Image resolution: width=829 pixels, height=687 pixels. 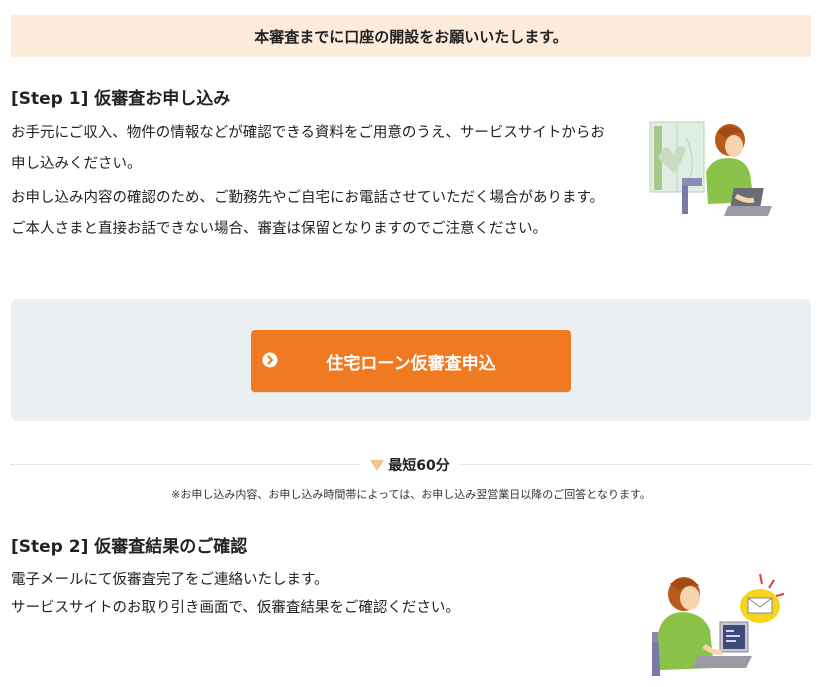 I want to click on duration-badge: 最短60分, so click(x=410, y=465).